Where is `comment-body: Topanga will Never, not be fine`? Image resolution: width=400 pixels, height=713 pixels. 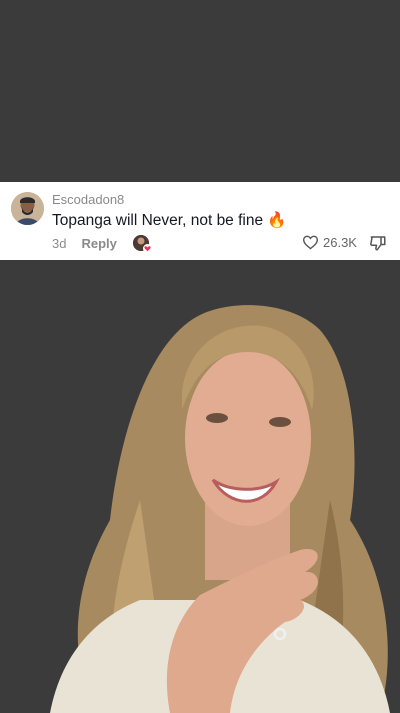
comment-body: Topanga will Never, not be fine is located at coordinates (158, 220).